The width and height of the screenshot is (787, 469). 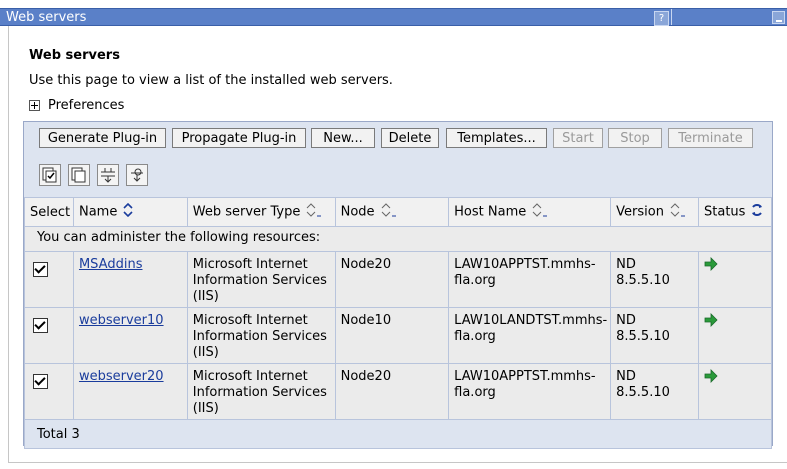 What do you see at coordinates (671, 17) in the screenshot?
I see `titlebar-divider` at bounding box center [671, 17].